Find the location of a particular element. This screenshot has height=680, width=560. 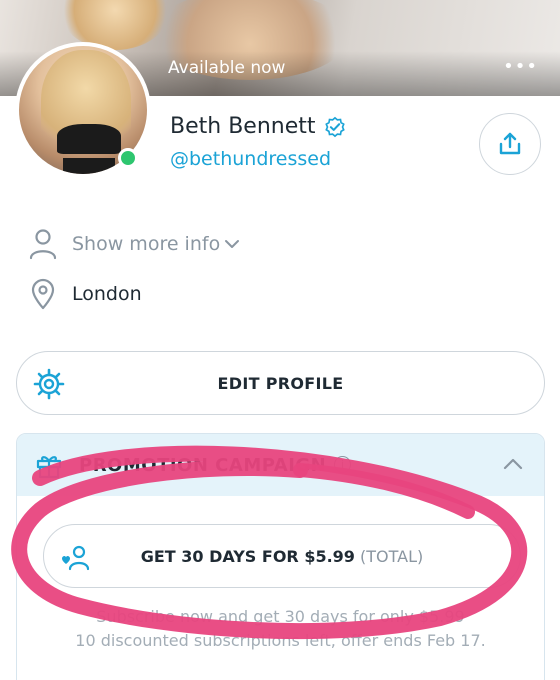

edit-profile-button: EDIT PROFILE is located at coordinates (280, 383).